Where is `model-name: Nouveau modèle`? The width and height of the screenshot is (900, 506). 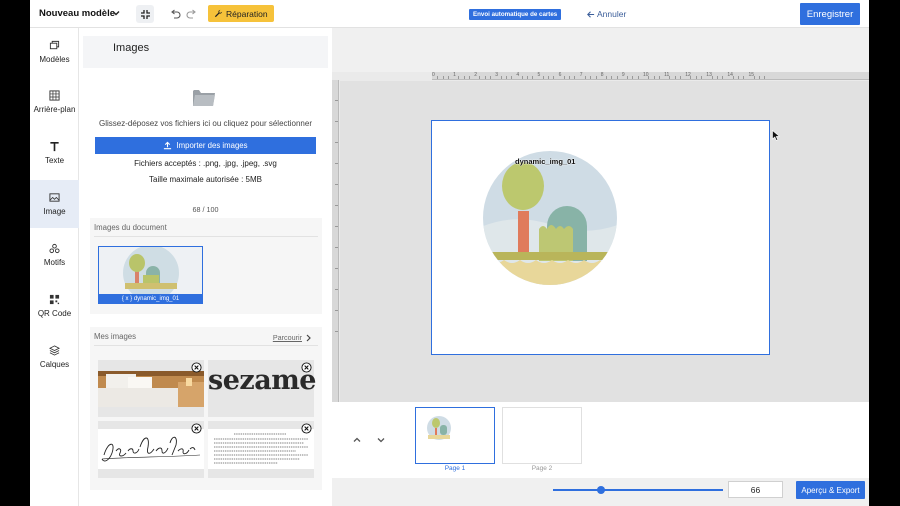
model-name: Nouveau modèle is located at coordinates (77, 13).